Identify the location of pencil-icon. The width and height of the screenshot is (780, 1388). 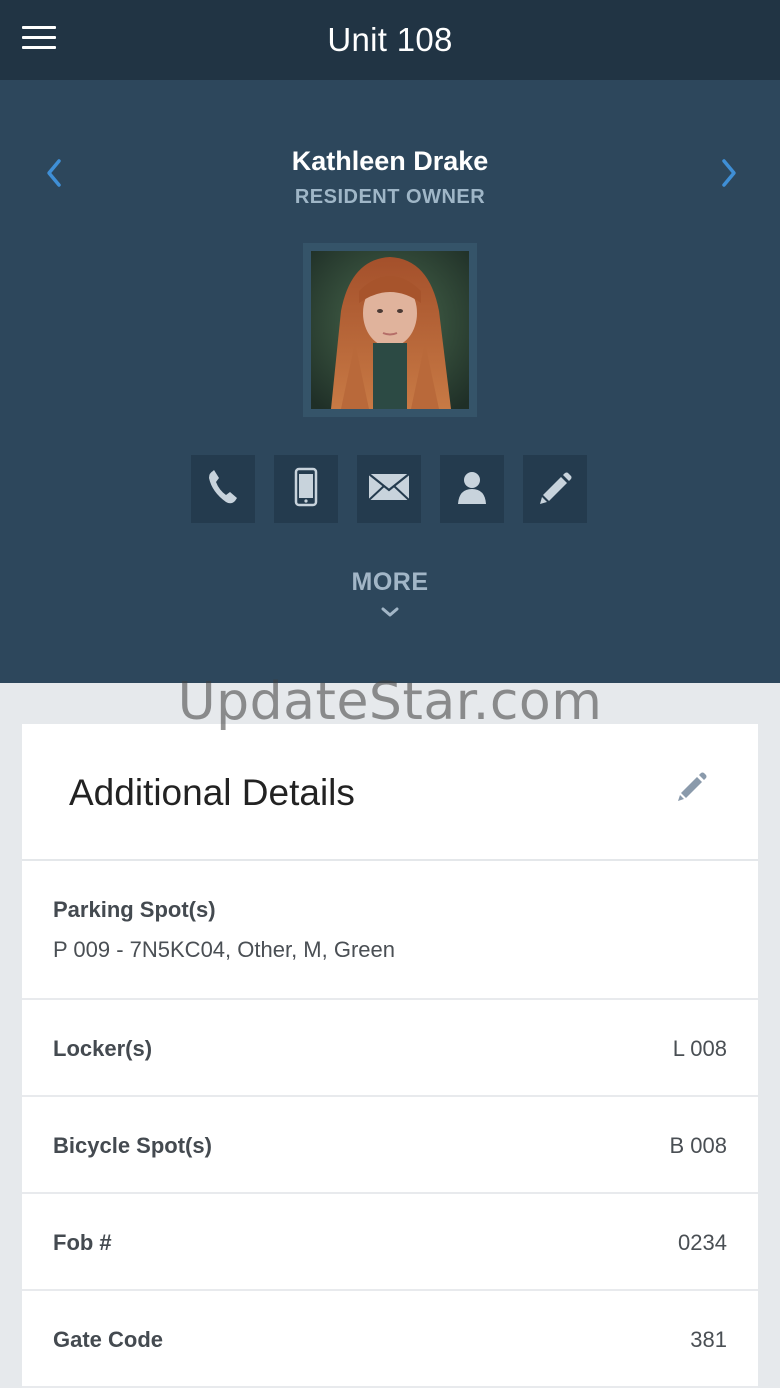
(555, 489).